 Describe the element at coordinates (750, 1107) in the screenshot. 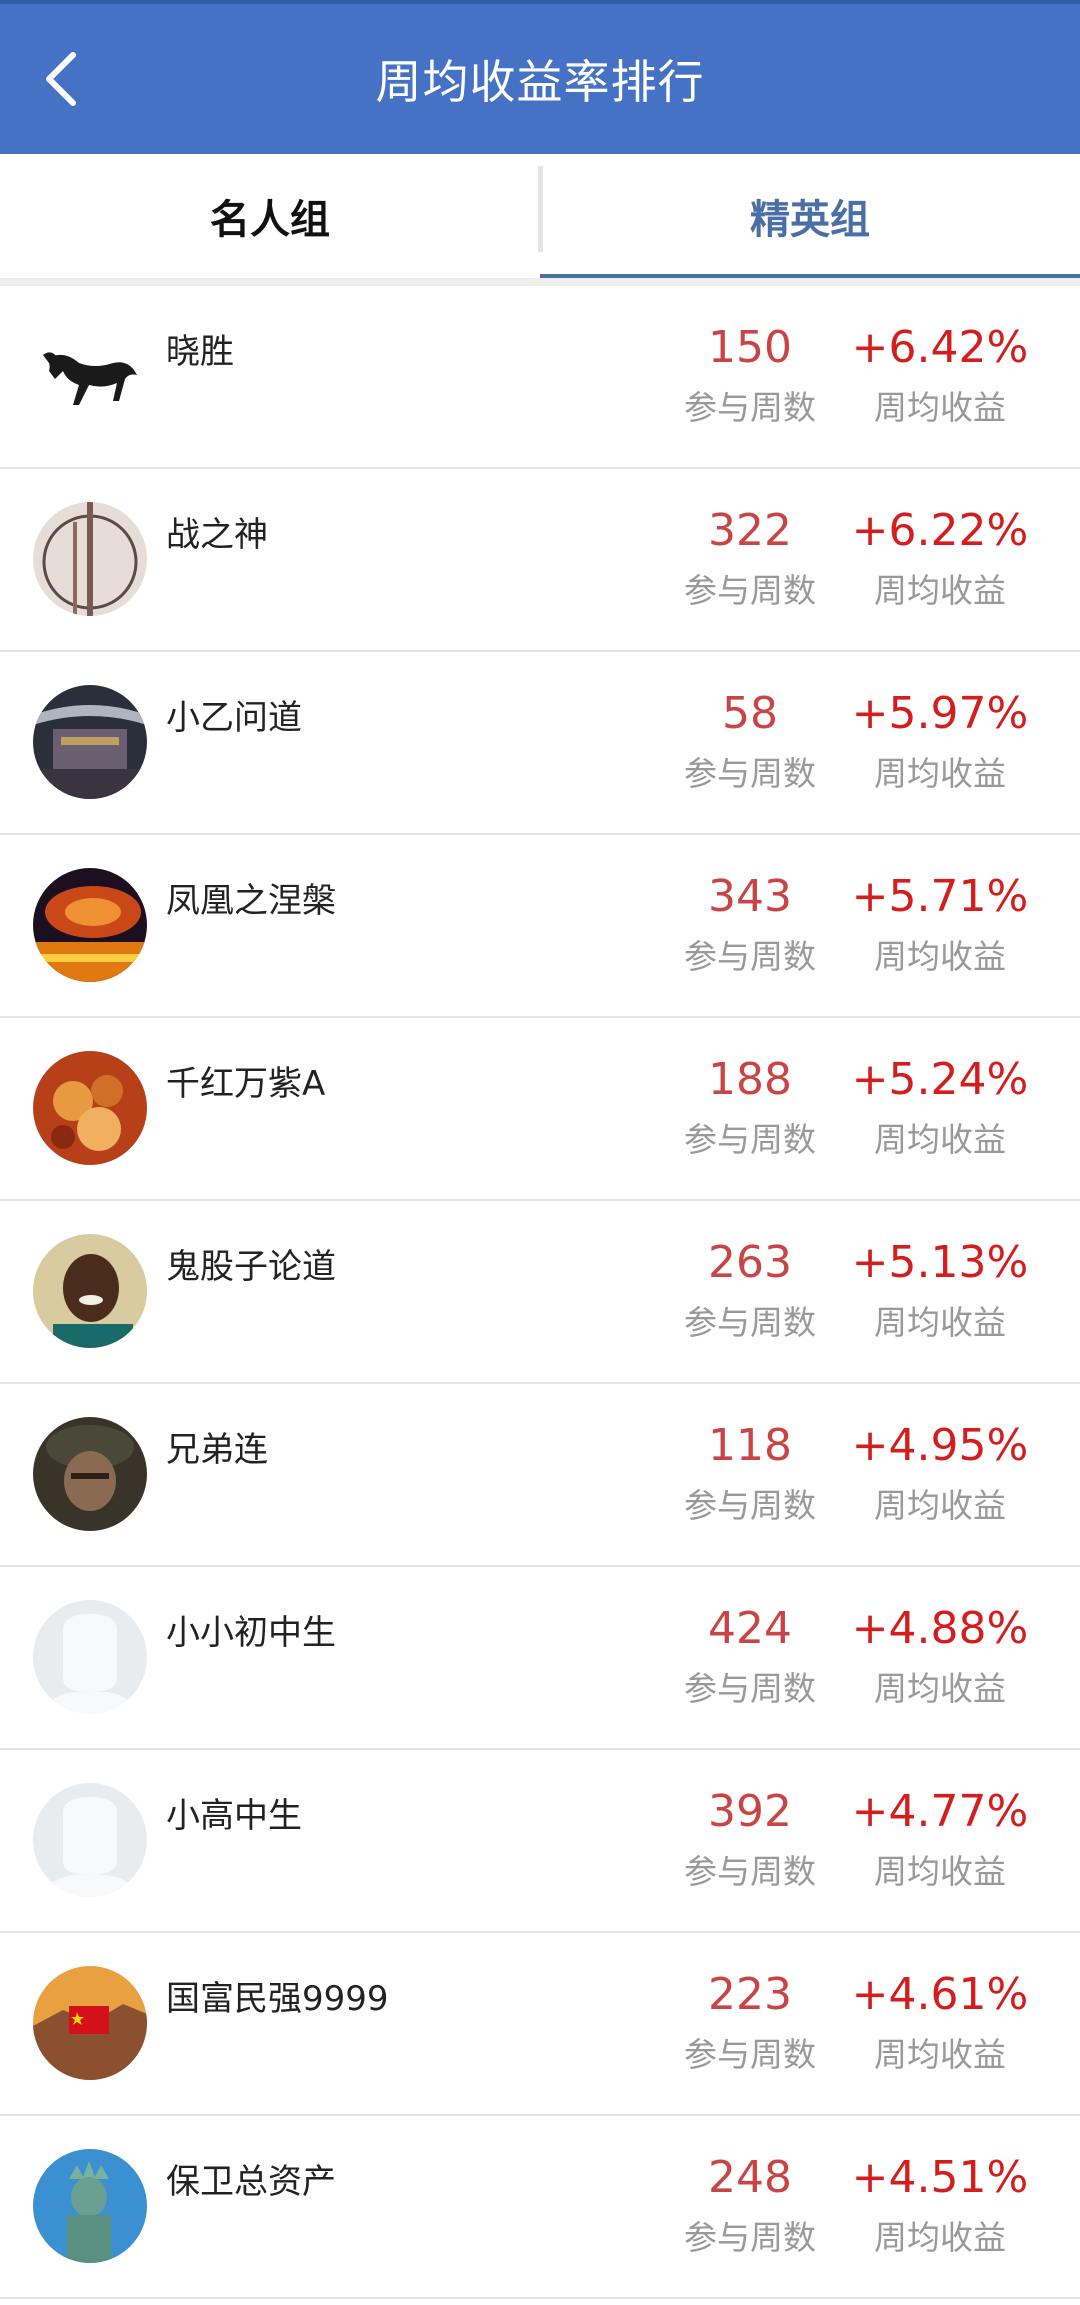

I see `weeks-column: 188 参与周数` at that location.